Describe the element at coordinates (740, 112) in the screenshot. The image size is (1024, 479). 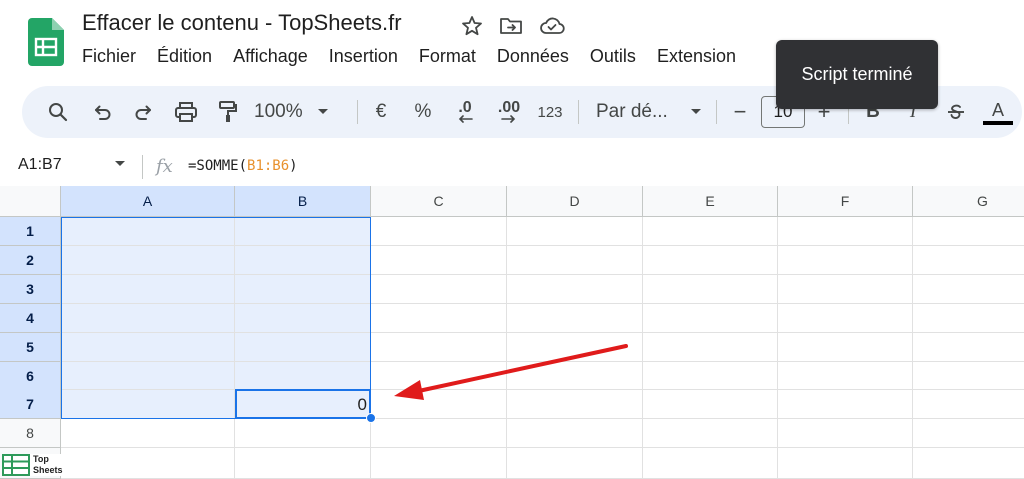
I see `decrease-font-size-button: −` at that location.